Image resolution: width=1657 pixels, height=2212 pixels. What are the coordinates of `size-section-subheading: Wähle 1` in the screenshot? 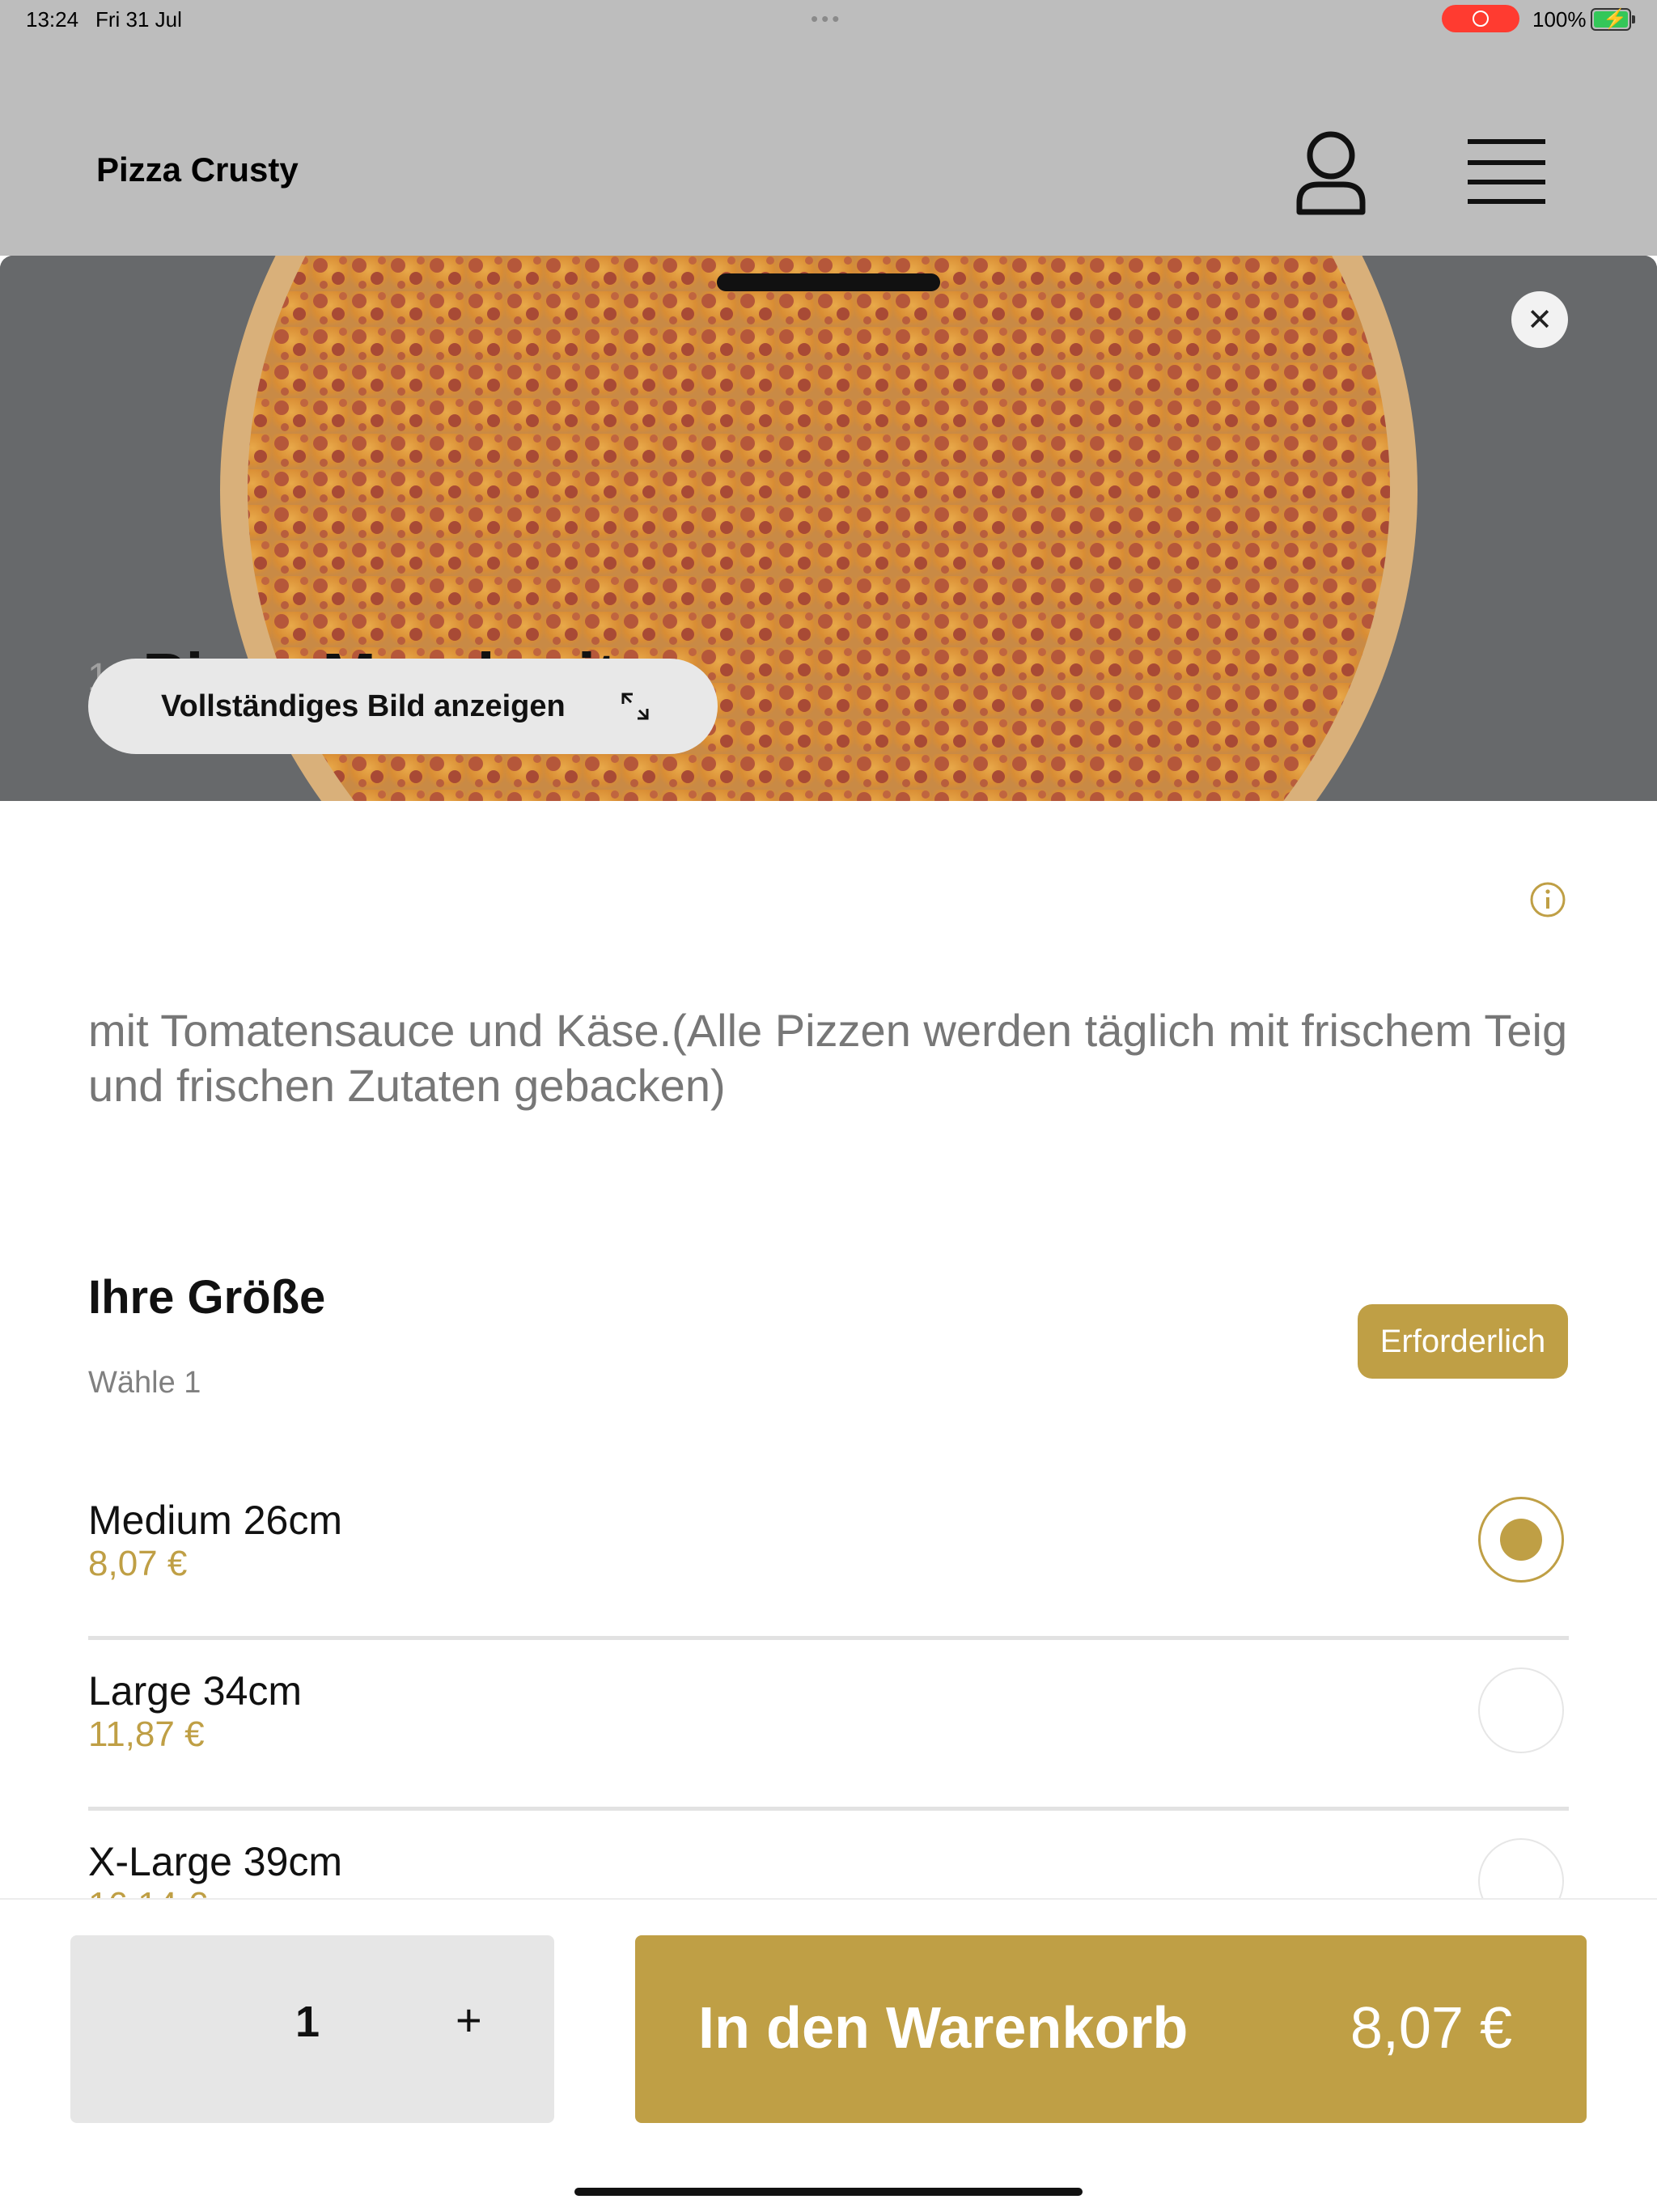 It's located at (144, 1383).